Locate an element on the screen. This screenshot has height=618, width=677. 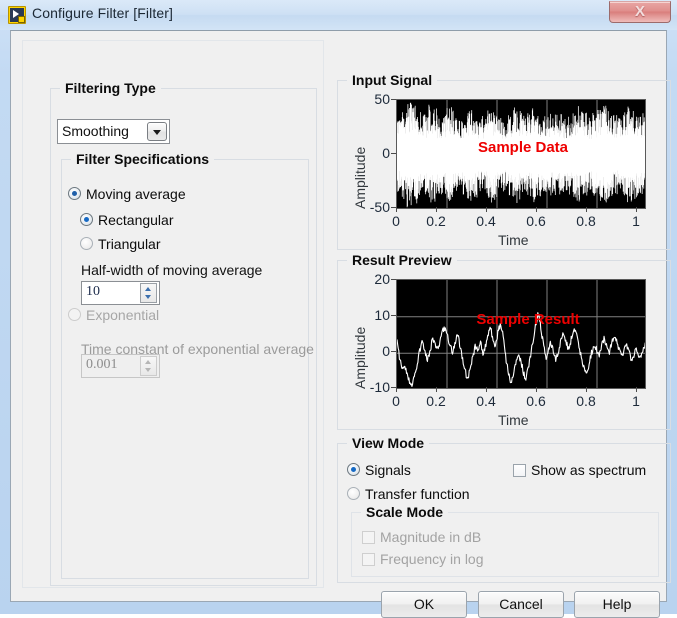
radio-triangular-label: Triangular is located at coordinates (129, 244).